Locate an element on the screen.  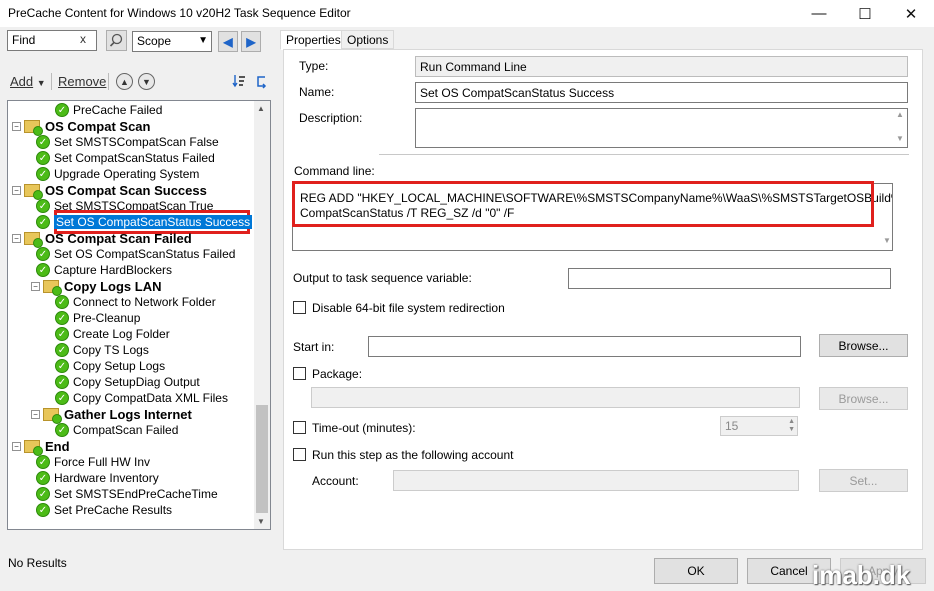
package-label: Package: is located at coordinates (337, 374).